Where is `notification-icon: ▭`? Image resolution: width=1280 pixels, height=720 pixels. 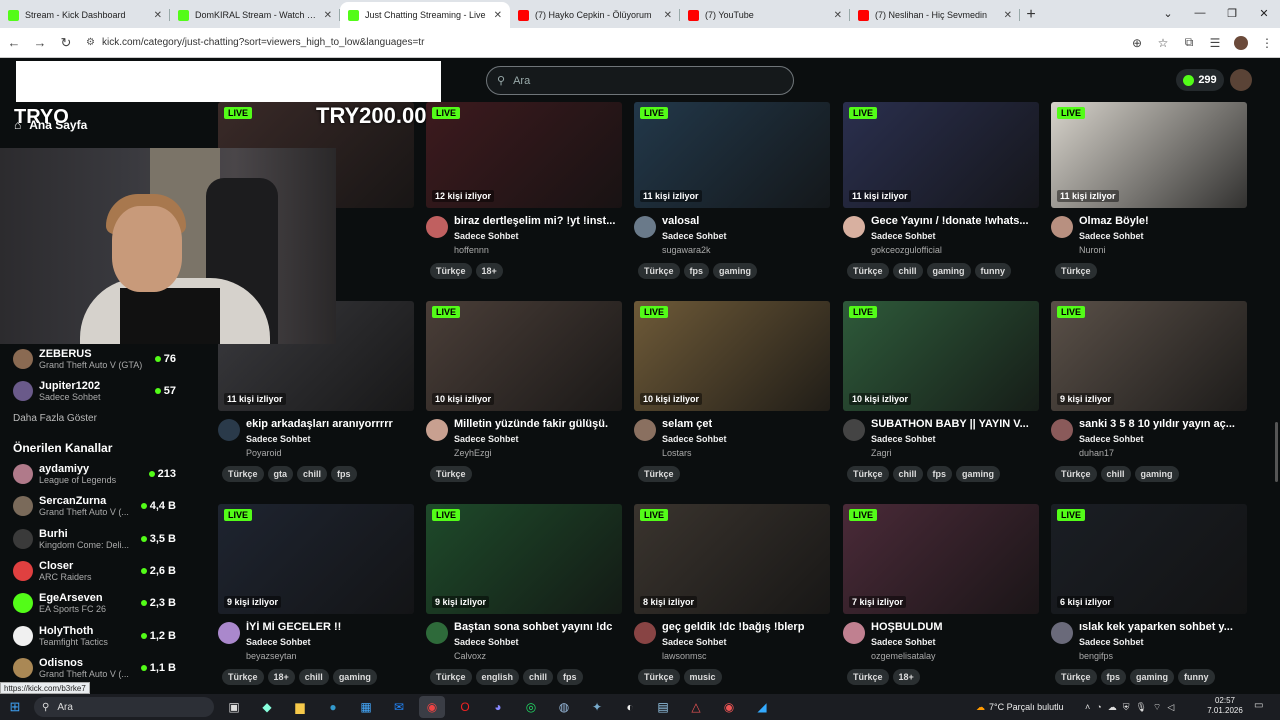
notification-icon: ▭ is located at coordinates (1258, 705).